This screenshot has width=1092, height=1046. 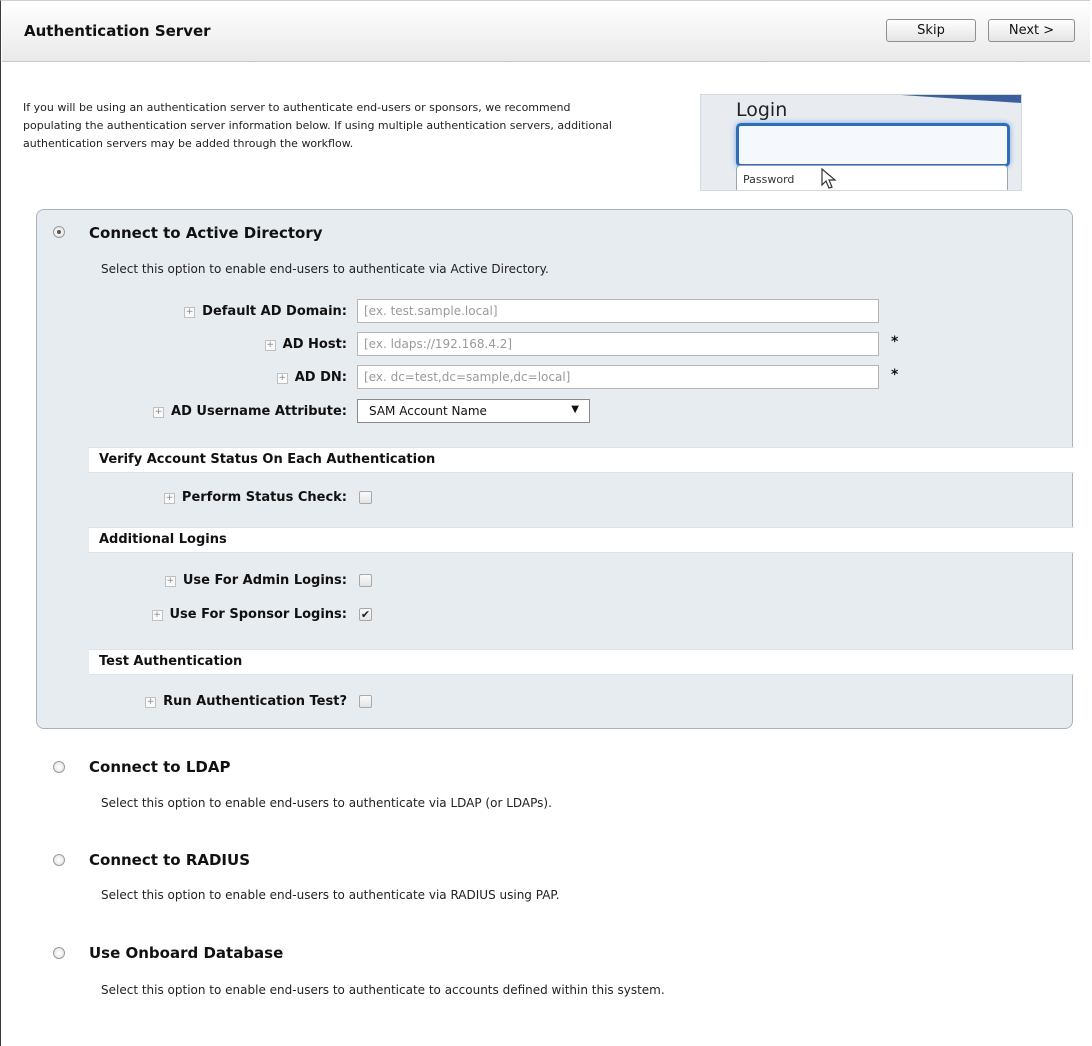 I want to click on mouse-cursor-icon, so click(x=829, y=178).